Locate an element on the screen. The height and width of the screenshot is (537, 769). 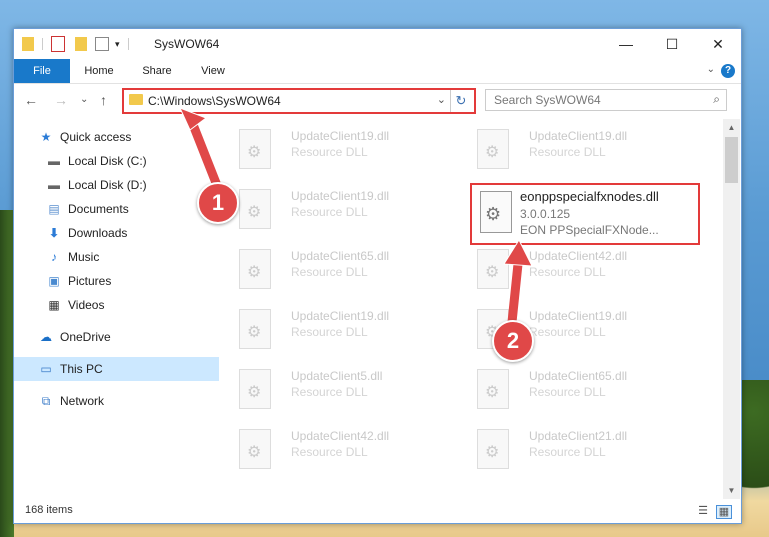
folder-icon is located at coordinates (28, 44).